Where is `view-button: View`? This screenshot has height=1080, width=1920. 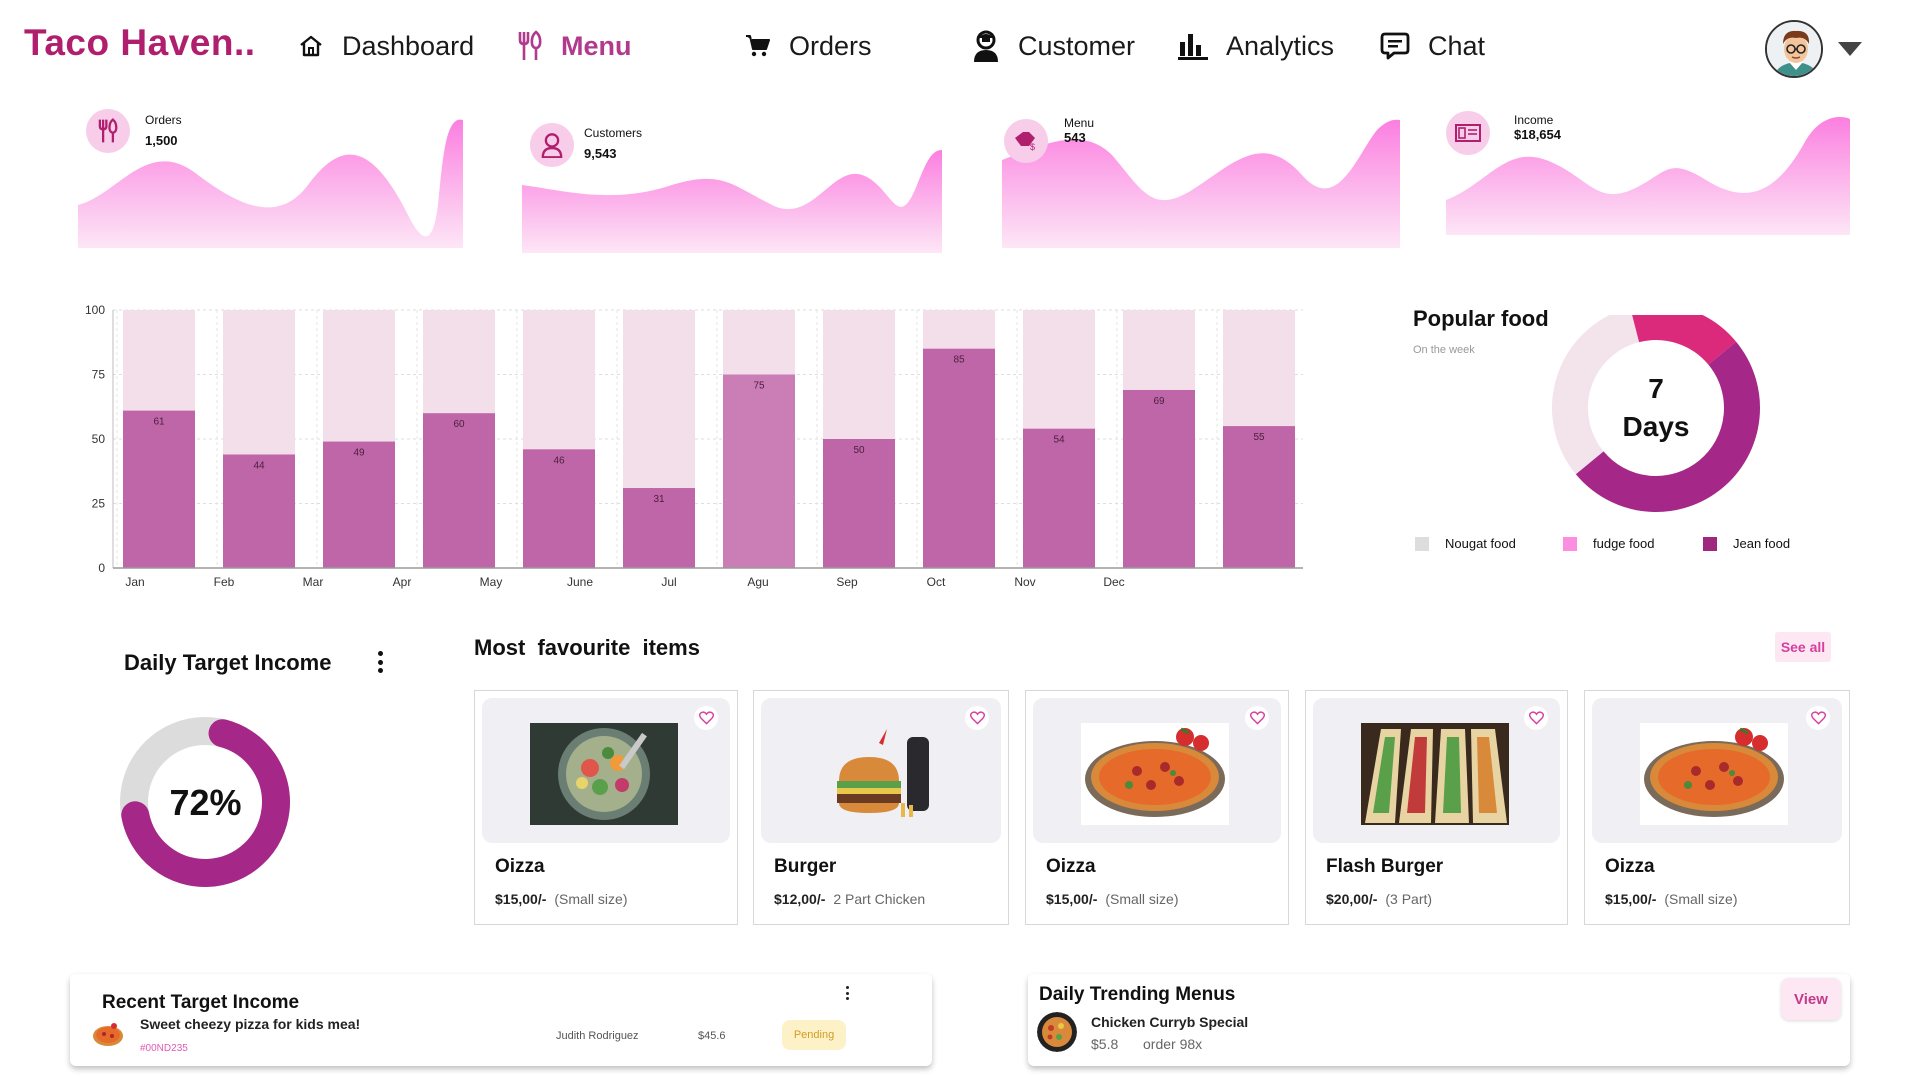 view-button: View is located at coordinates (1811, 999).